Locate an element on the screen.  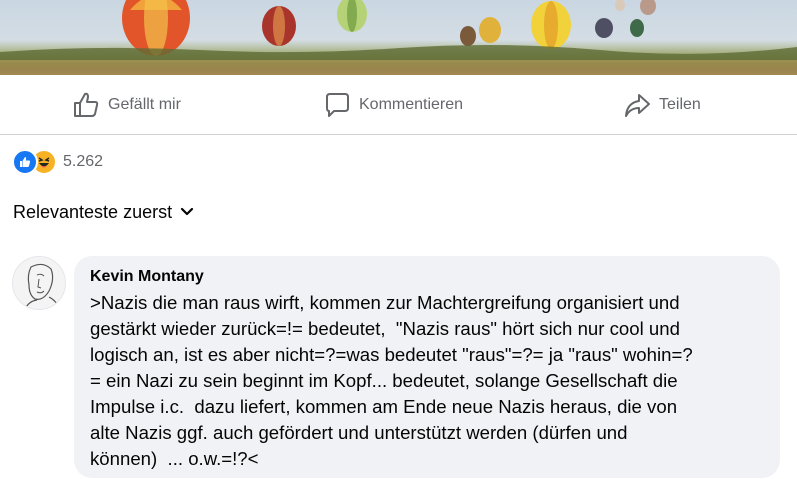
like-button: Gefällt mir is located at coordinates (126, 105).